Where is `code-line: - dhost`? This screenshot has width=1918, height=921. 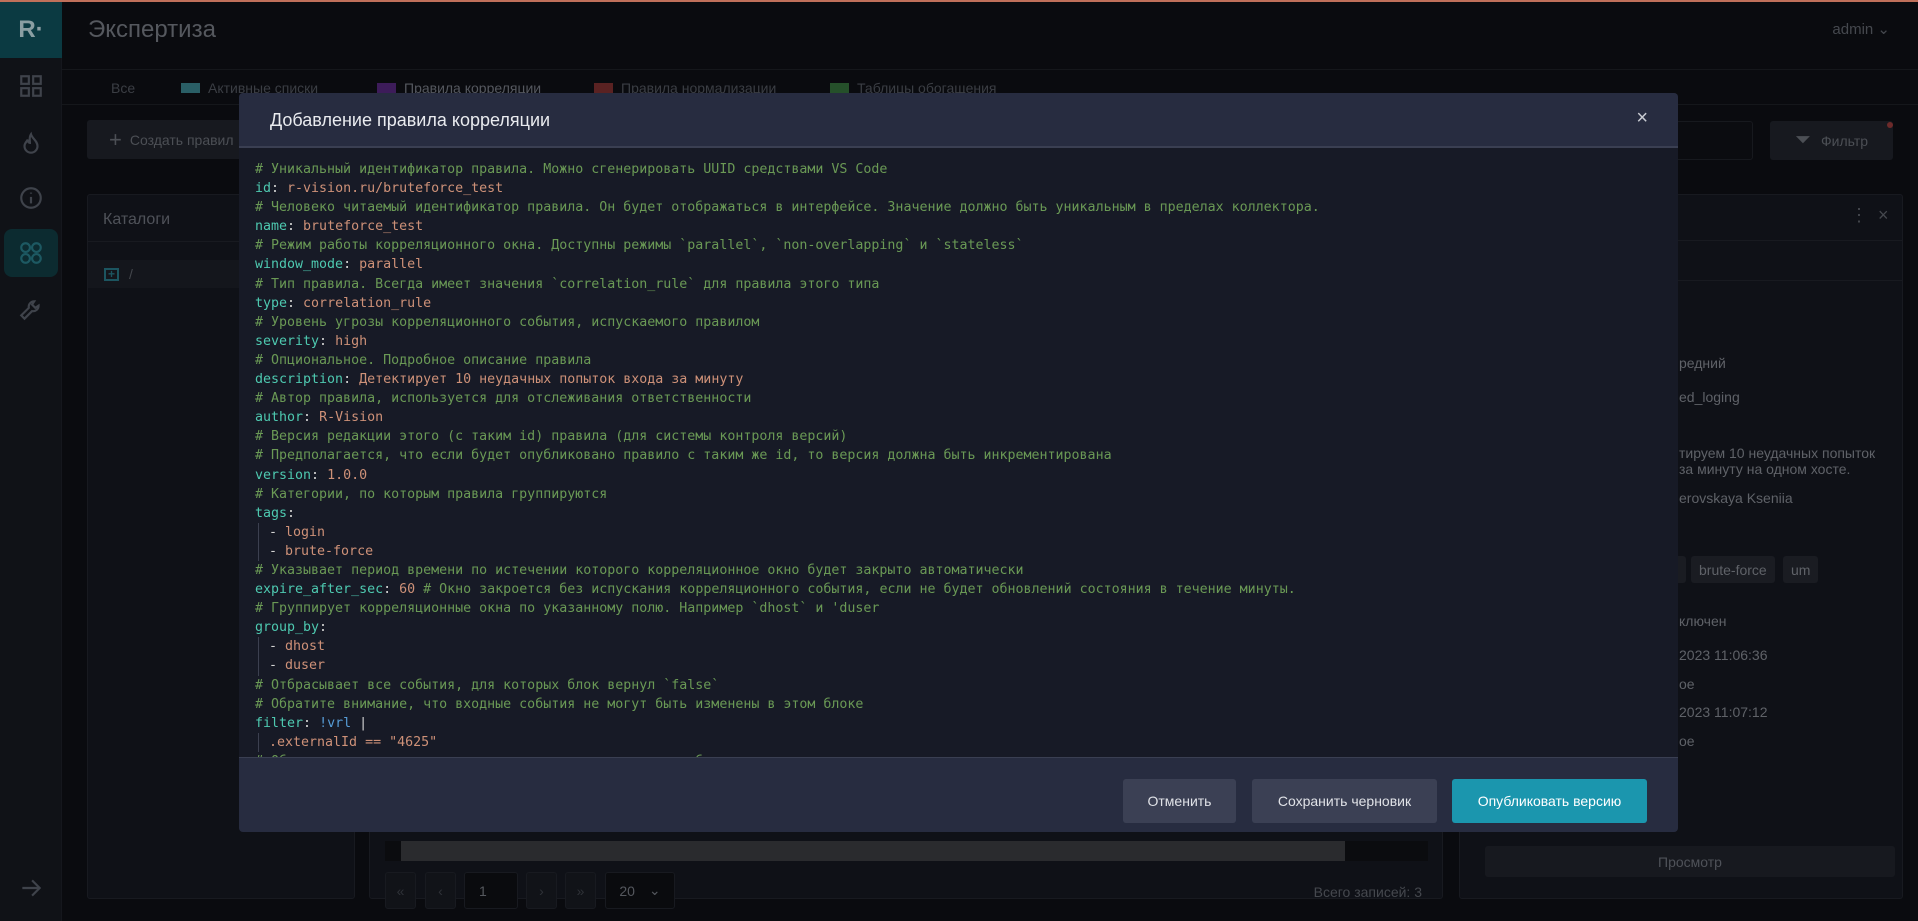
code-line: - dhost is located at coordinates (966, 647).